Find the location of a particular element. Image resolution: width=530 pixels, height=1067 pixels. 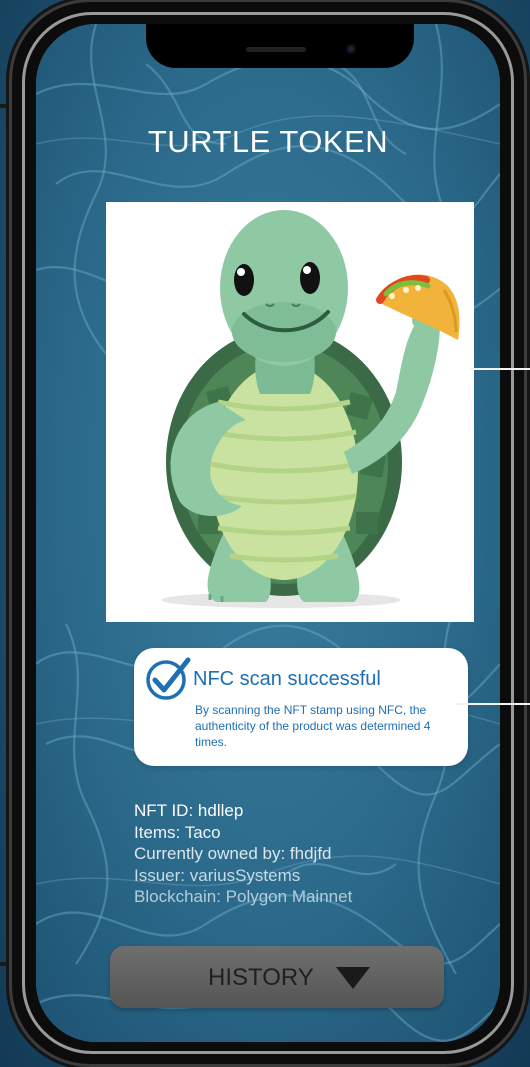

scan-status-title: NFC scan successful is located at coordinates (287, 679).